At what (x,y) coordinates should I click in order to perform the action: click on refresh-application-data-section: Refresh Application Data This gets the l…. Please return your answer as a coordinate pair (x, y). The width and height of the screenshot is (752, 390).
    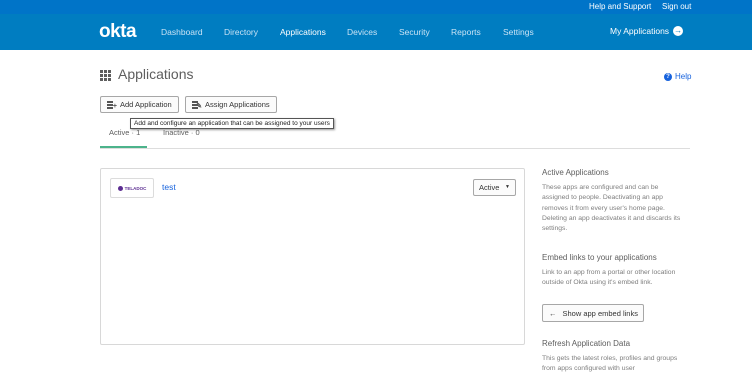
    Looking at the image, I should click on (622, 357).